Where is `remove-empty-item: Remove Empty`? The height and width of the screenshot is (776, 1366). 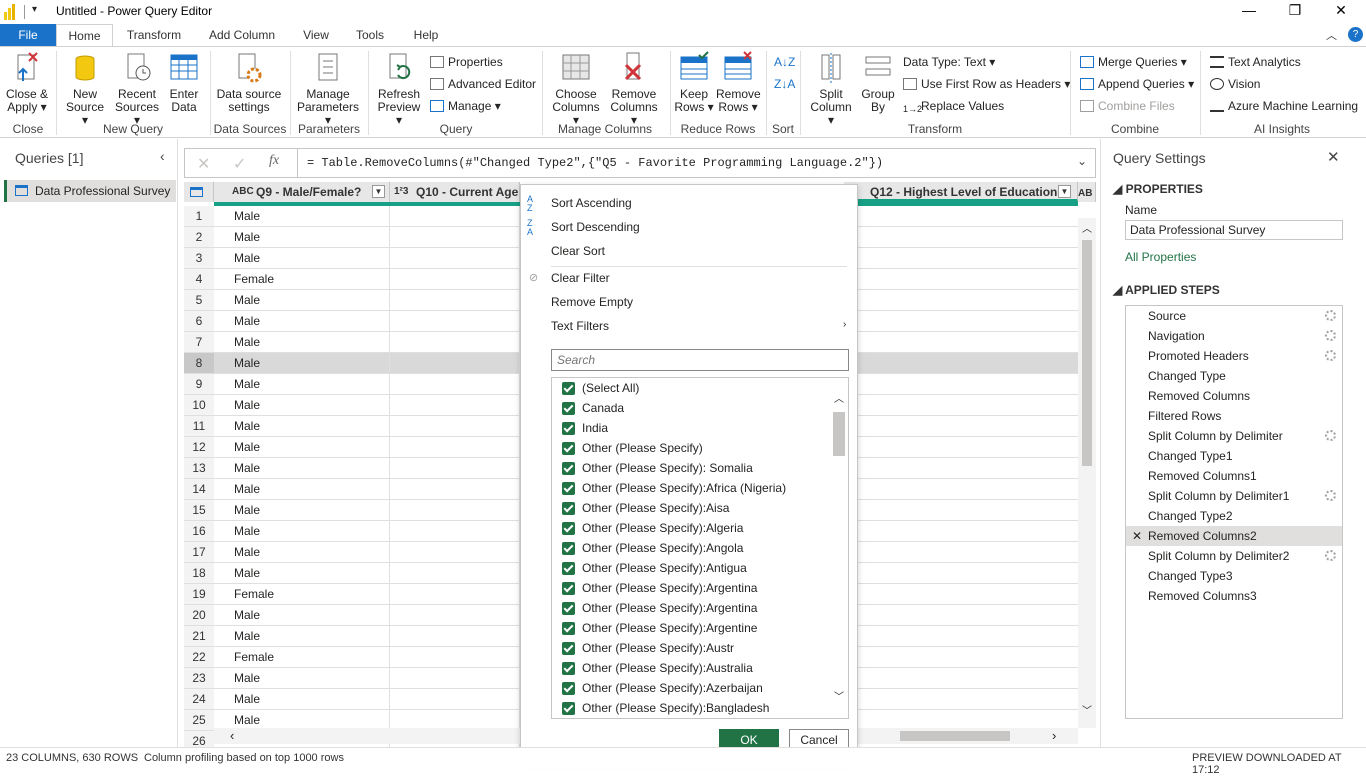
remove-empty-item: Remove Empty is located at coordinates (592, 302).